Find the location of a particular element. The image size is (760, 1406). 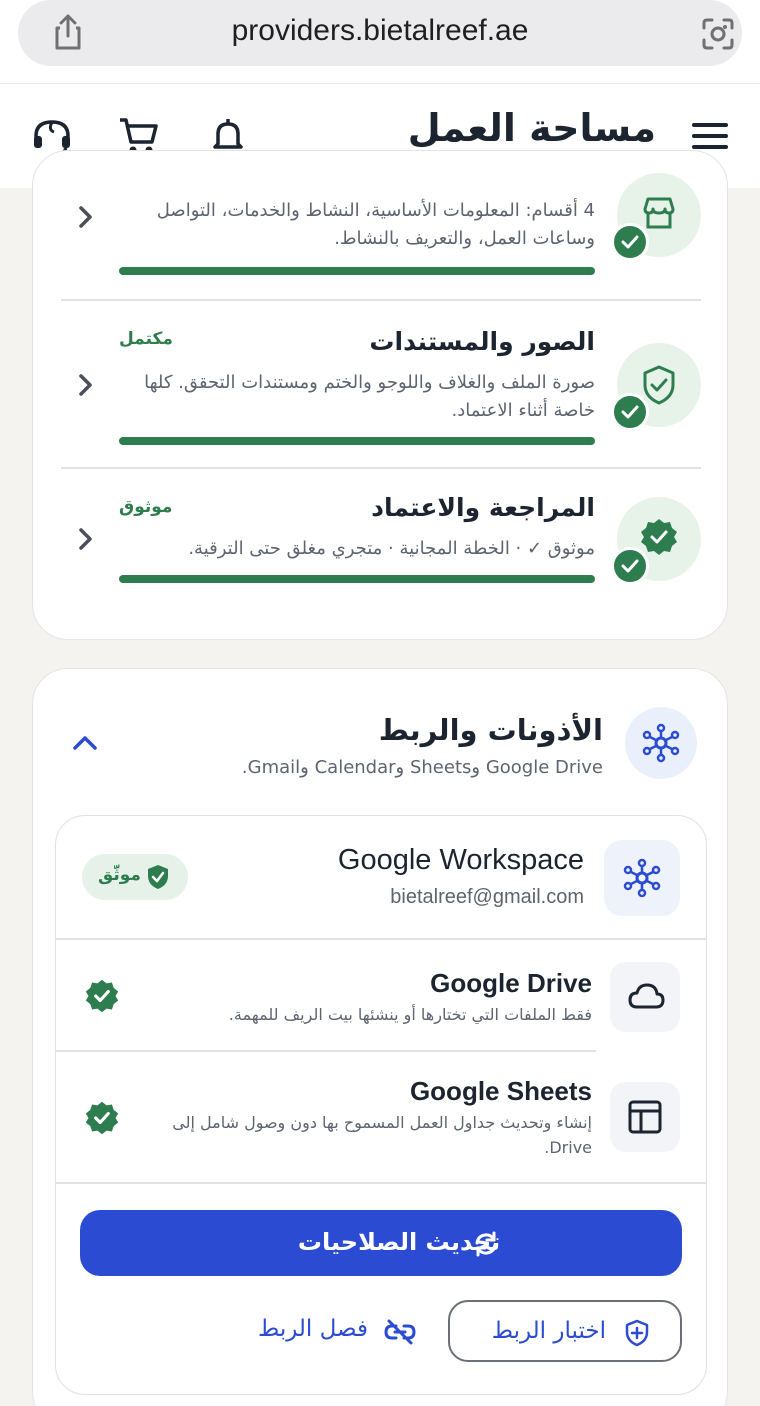

status-badge: مكتمل is located at coordinates (146, 339).